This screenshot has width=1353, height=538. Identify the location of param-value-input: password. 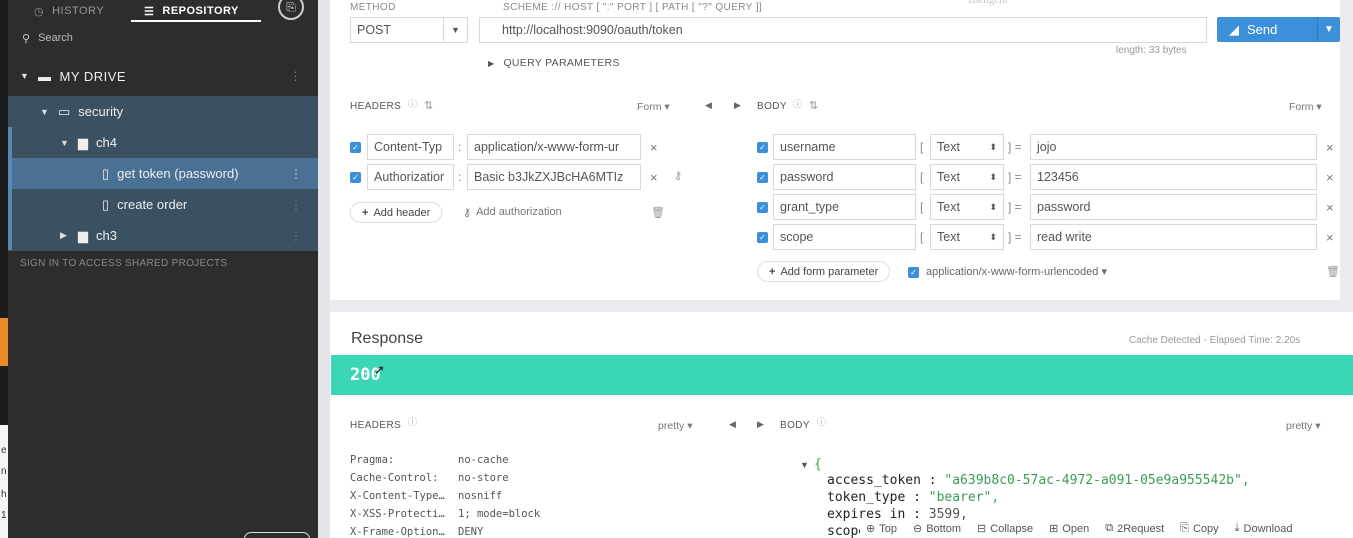
(1173, 207).